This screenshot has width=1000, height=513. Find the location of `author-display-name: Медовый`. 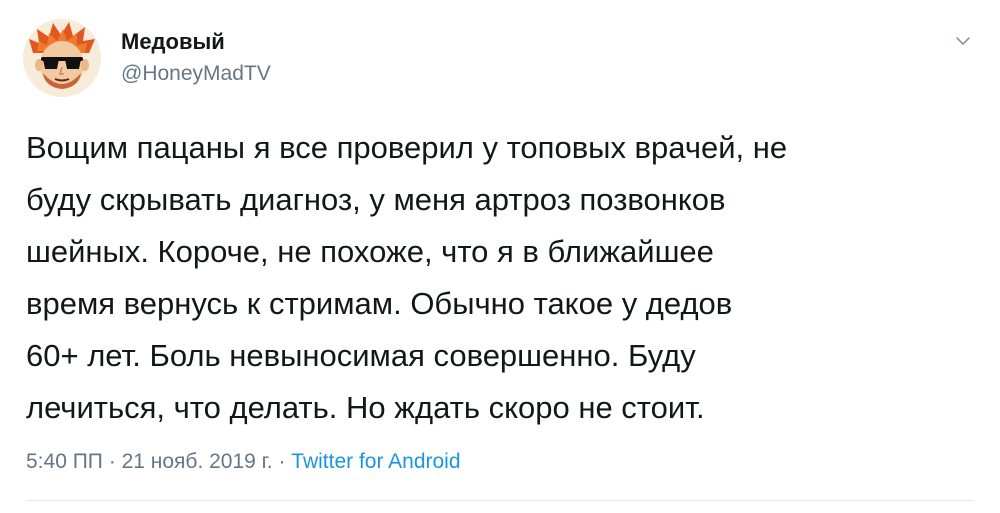

author-display-name: Медовый is located at coordinates (173, 42).